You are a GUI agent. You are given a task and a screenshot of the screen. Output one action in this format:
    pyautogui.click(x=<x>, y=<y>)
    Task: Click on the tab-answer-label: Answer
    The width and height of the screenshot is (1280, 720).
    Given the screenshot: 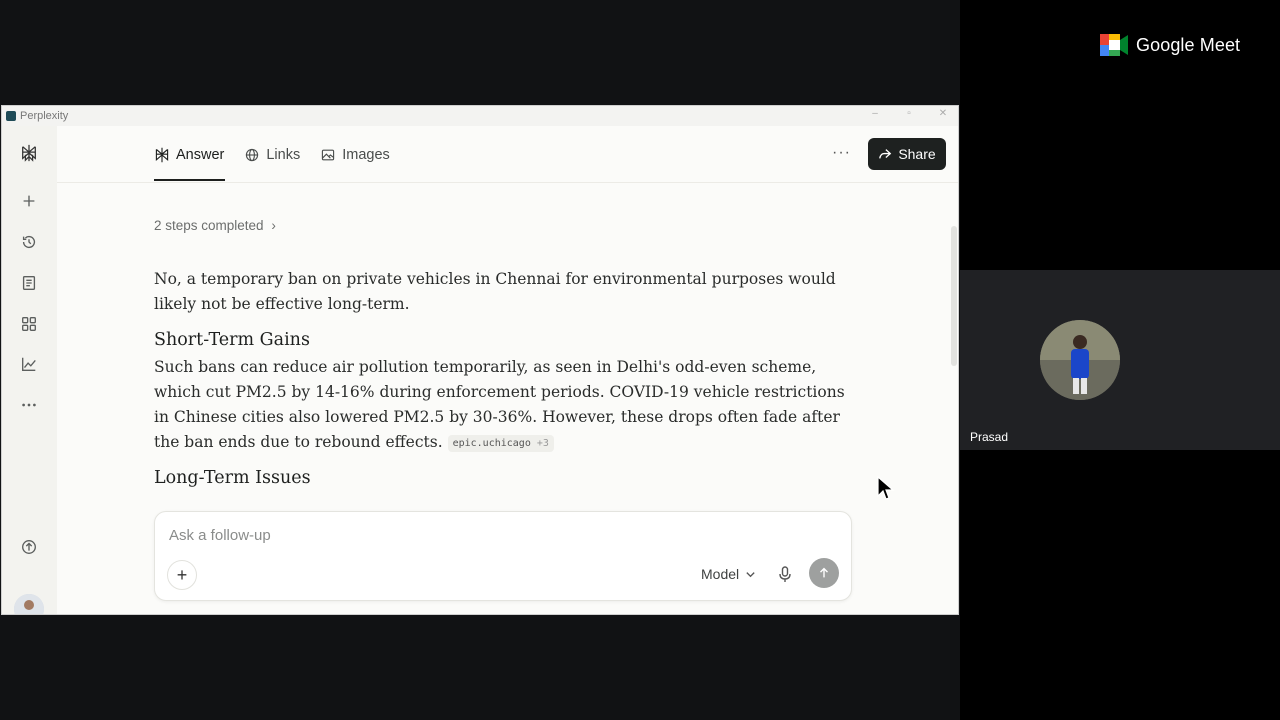 What is the action you would take?
    pyautogui.click(x=200, y=155)
    